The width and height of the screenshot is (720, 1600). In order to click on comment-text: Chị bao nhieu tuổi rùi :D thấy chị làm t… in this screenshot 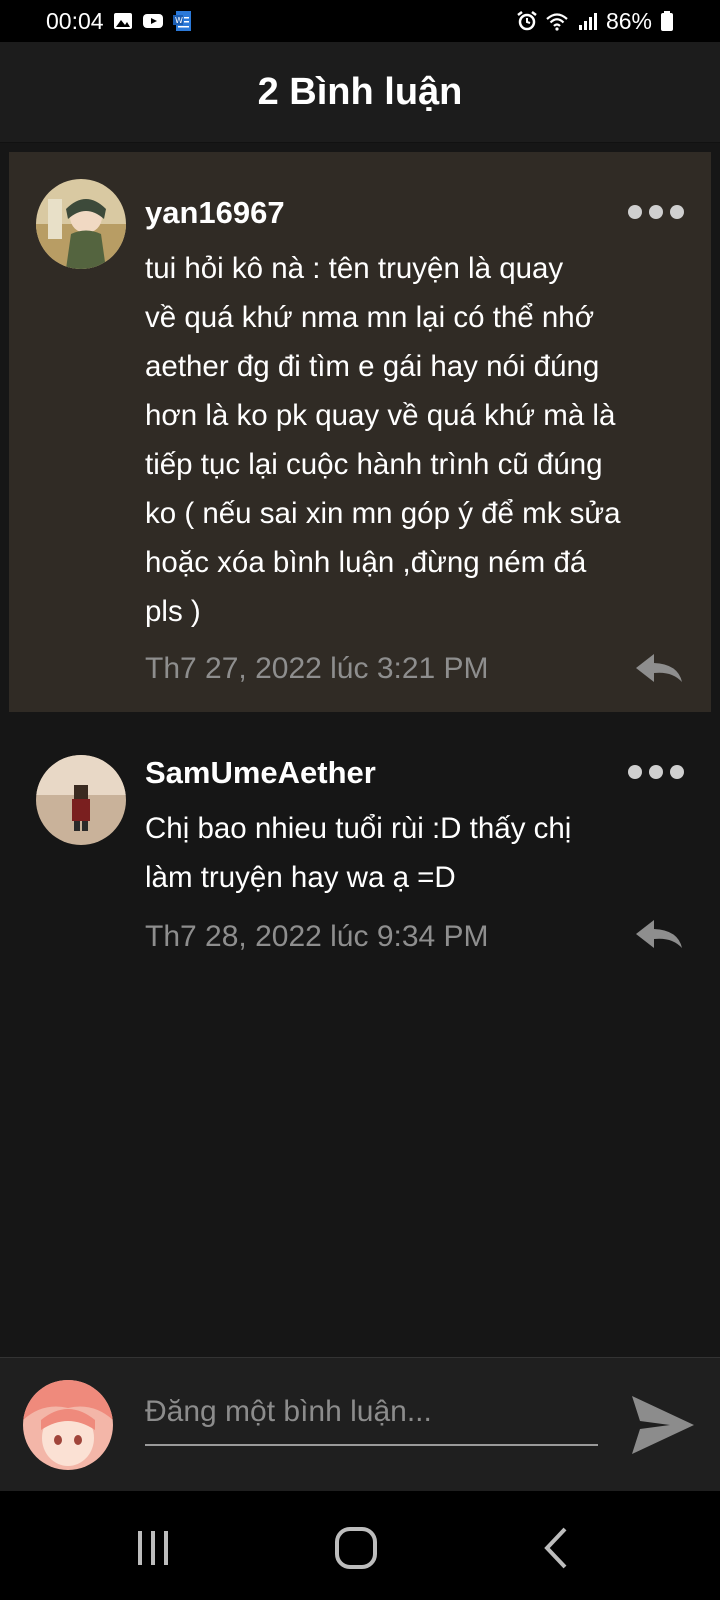, I will do `click(358, 853)`.